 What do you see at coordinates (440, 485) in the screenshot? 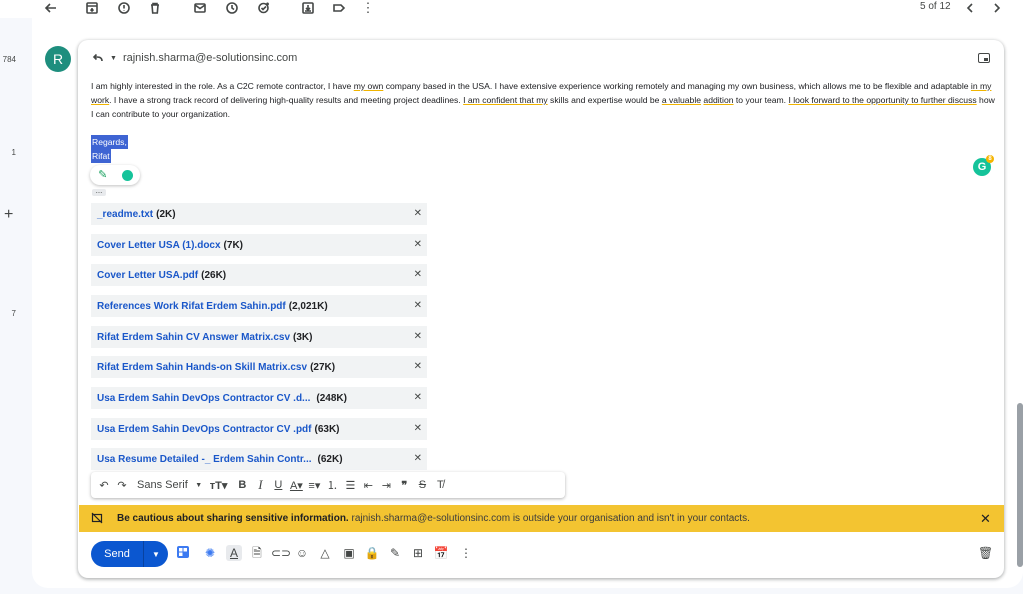
I see `remove-formatting-icon: T̸` at bounding box center [440, 485].